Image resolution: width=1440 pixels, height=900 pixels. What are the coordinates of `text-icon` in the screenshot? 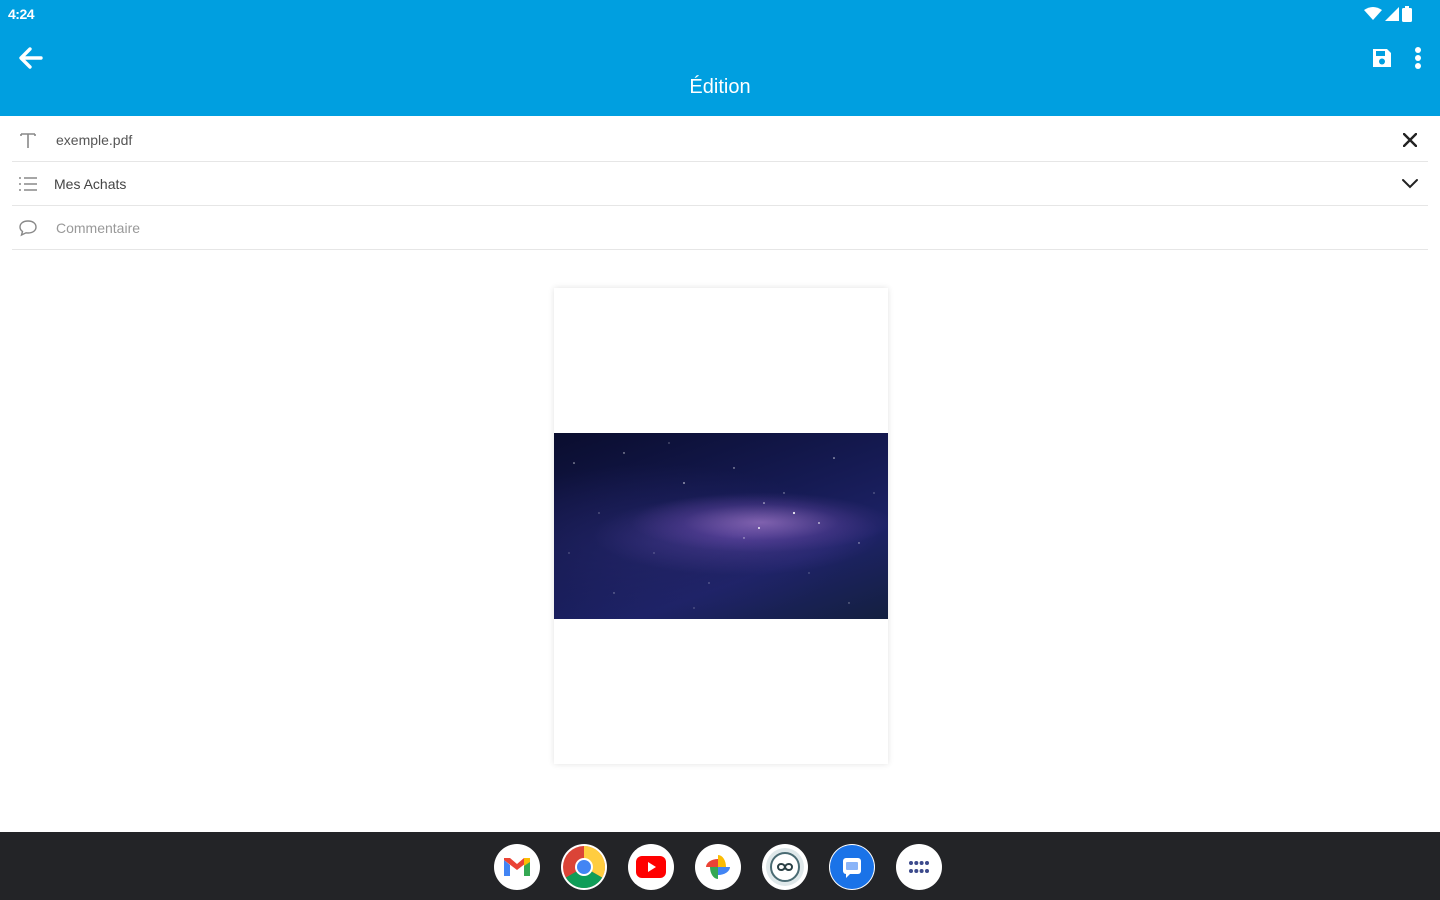 It's located at (30, 140).